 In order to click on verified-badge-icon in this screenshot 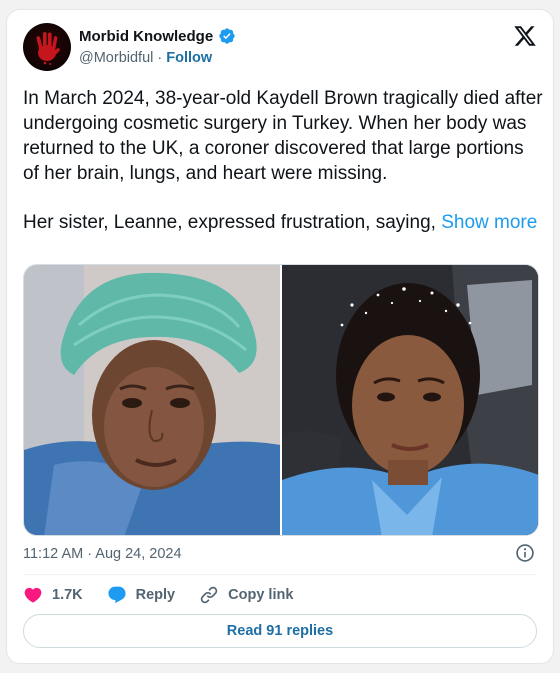, I will do `click(227, 36)`.